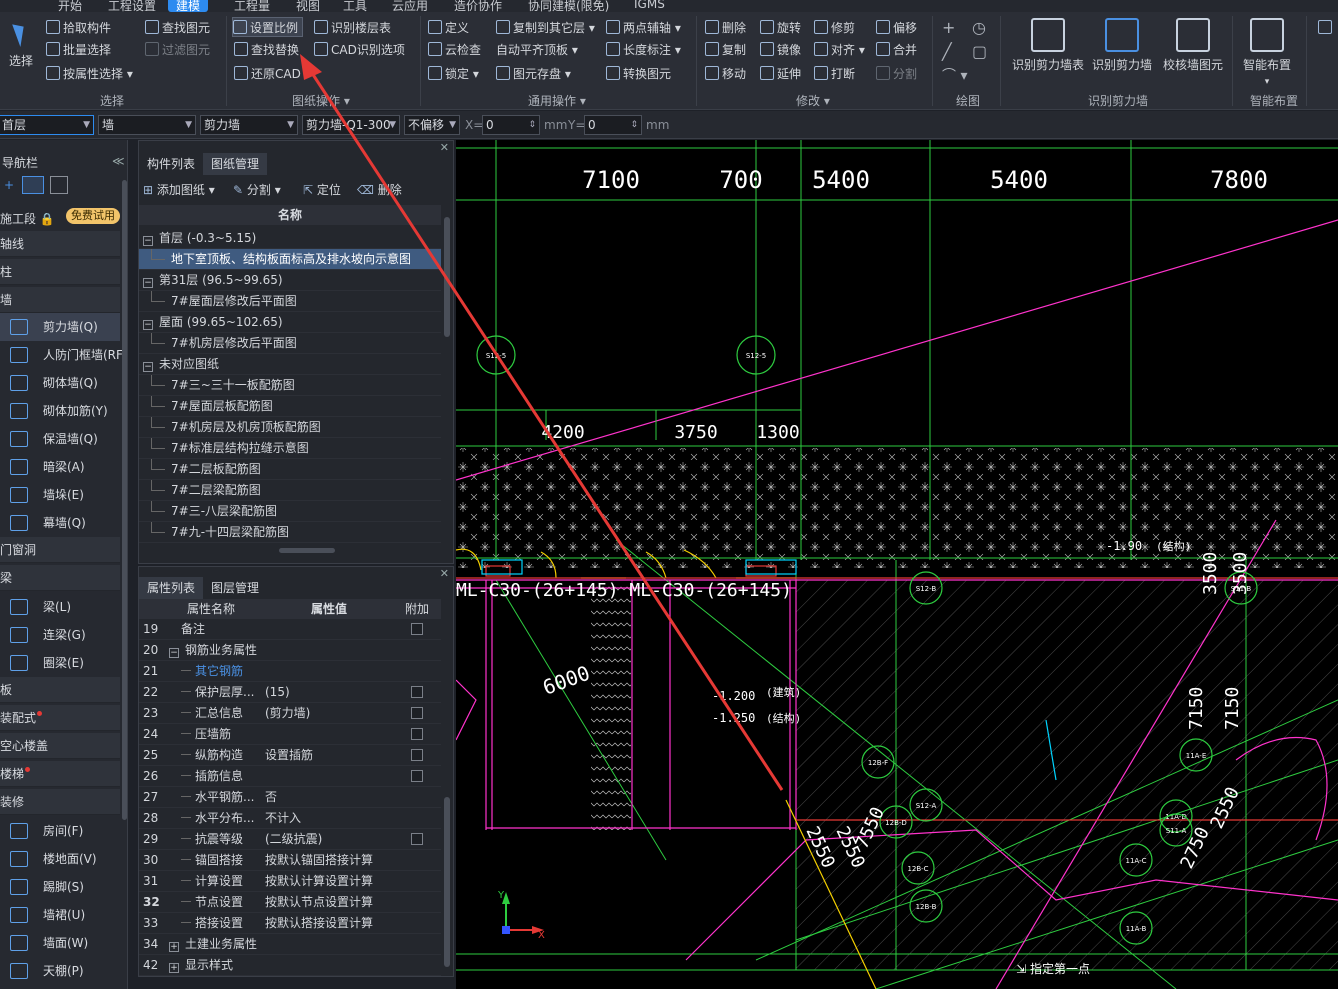 This screenshot has width=1338, height=989. Describe the element at coordinates (1193, 45) in the screenshot. I see `check-wall-button: 校核墙图元` at that location.